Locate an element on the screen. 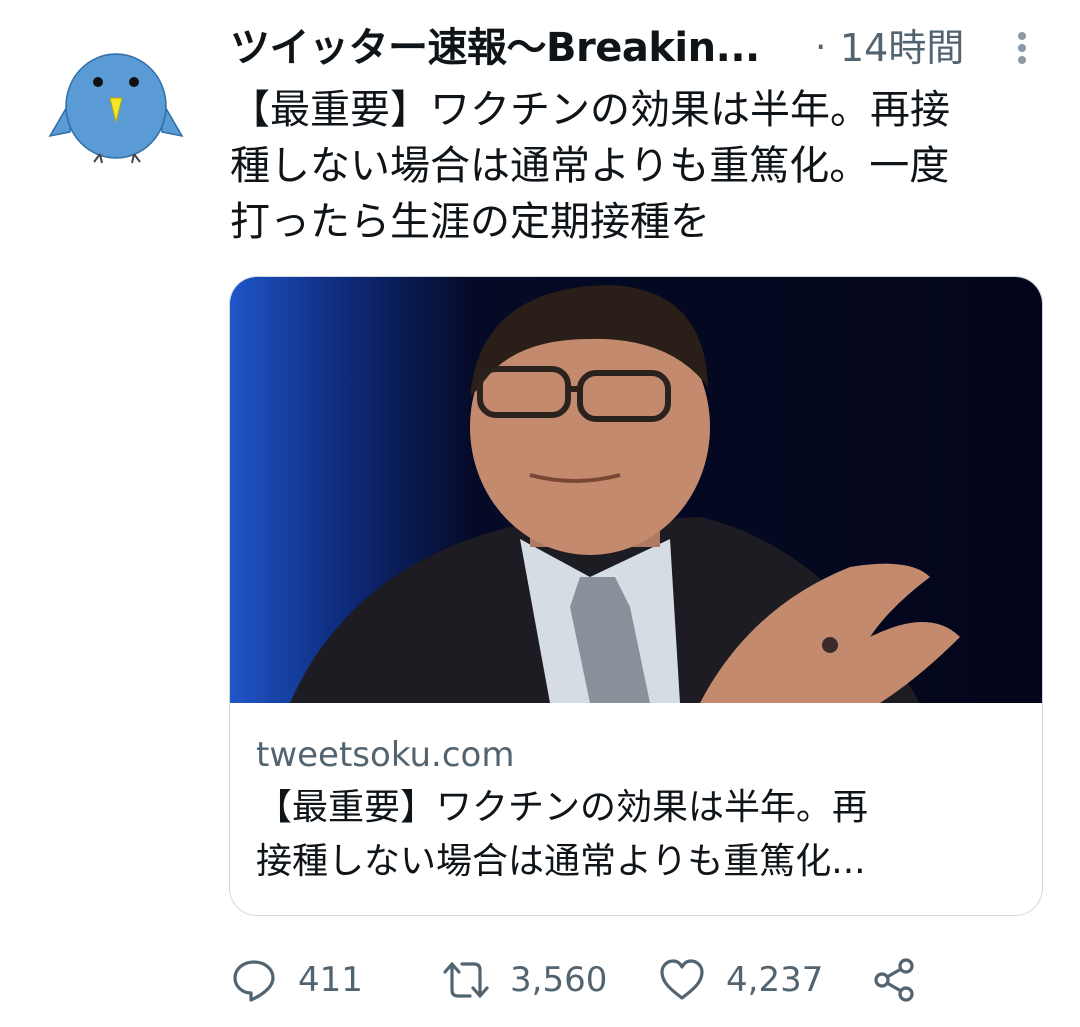 The height and width of the screenshot is (1027, 1080). retweet-button: 3,560 is located at coordinates (524, 980).